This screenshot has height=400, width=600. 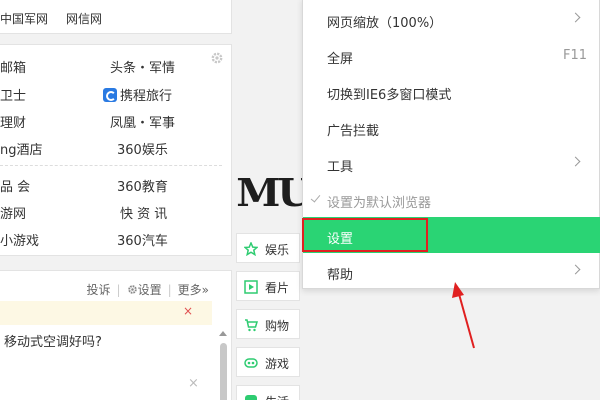 What do you see at coordinates (463, 315) in the screenshot?
I see `annotation-arrow` at bounding box center [463, 315].